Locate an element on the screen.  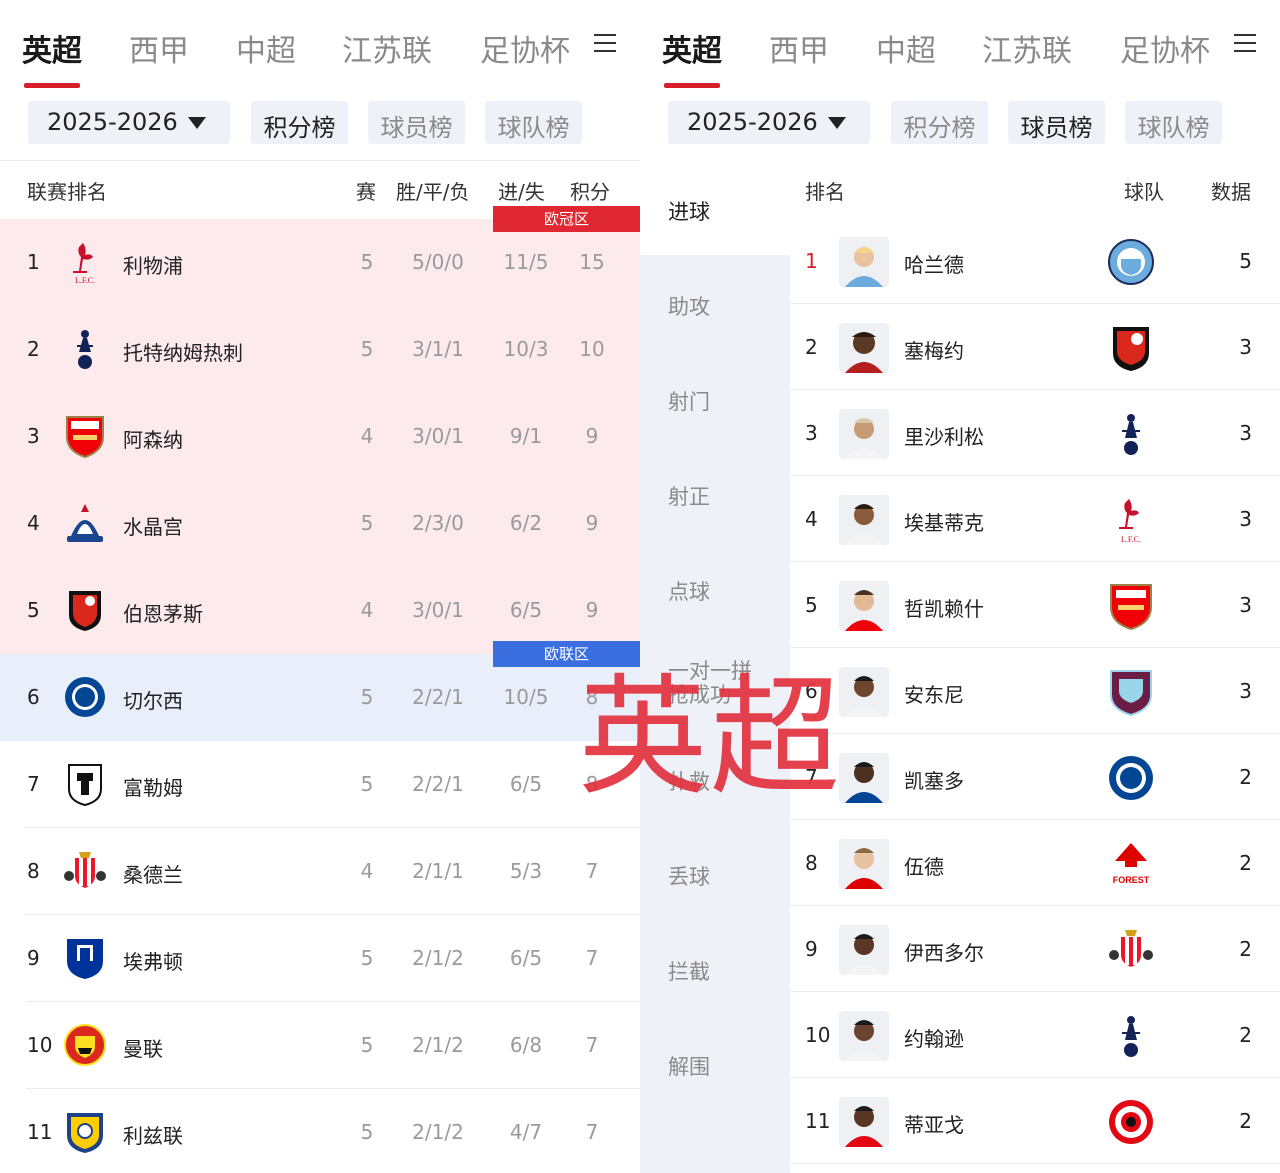
header-goals: 进/失 is located at coordinates (521, 192).